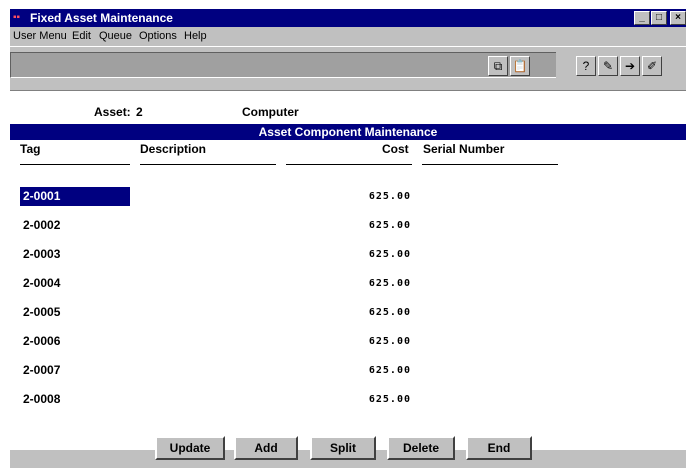  What do you see at coordinates (195, 36) in the screenshot?
I see `menu-help: Help` at bounding box center [195, 36].